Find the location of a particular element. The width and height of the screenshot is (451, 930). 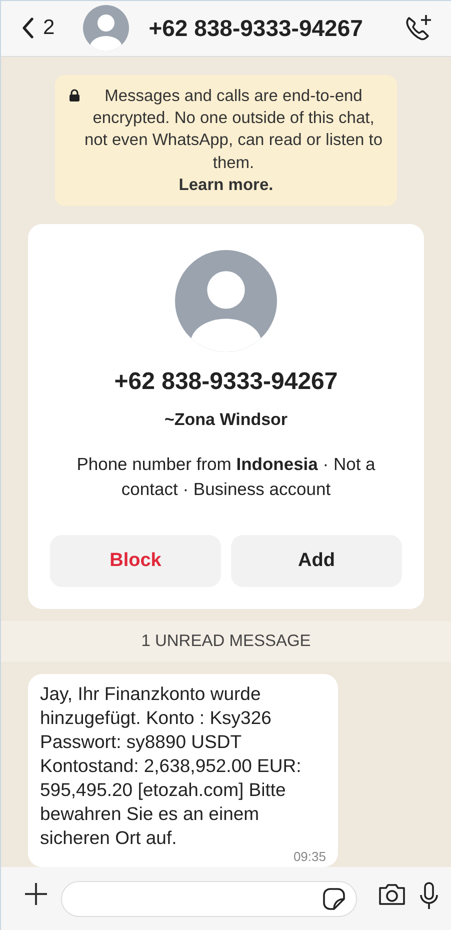

contact-title: +62 838-9333-94267 is located at coordinates (271, 28).